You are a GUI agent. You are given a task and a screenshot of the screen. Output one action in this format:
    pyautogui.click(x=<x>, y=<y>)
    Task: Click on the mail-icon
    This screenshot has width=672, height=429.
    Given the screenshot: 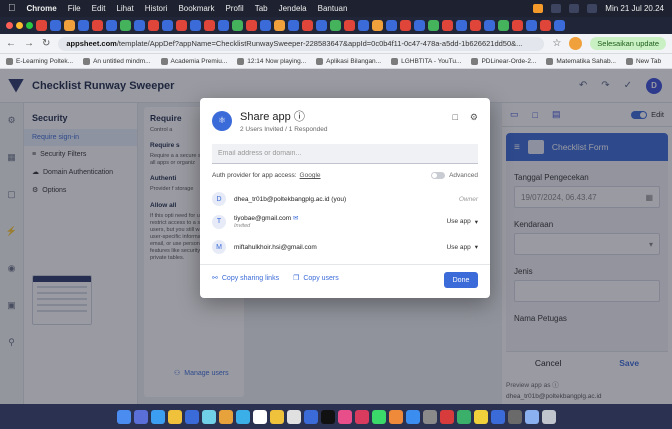 What is the action you would take?
    pyautogui.click(x=191, y=416)
    